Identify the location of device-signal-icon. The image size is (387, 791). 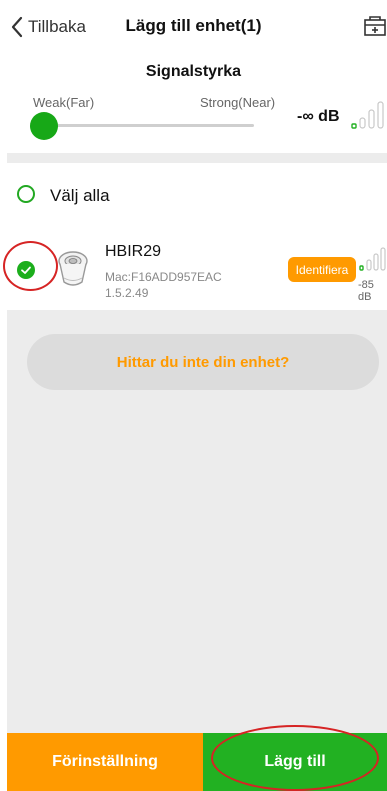
(373, 259).